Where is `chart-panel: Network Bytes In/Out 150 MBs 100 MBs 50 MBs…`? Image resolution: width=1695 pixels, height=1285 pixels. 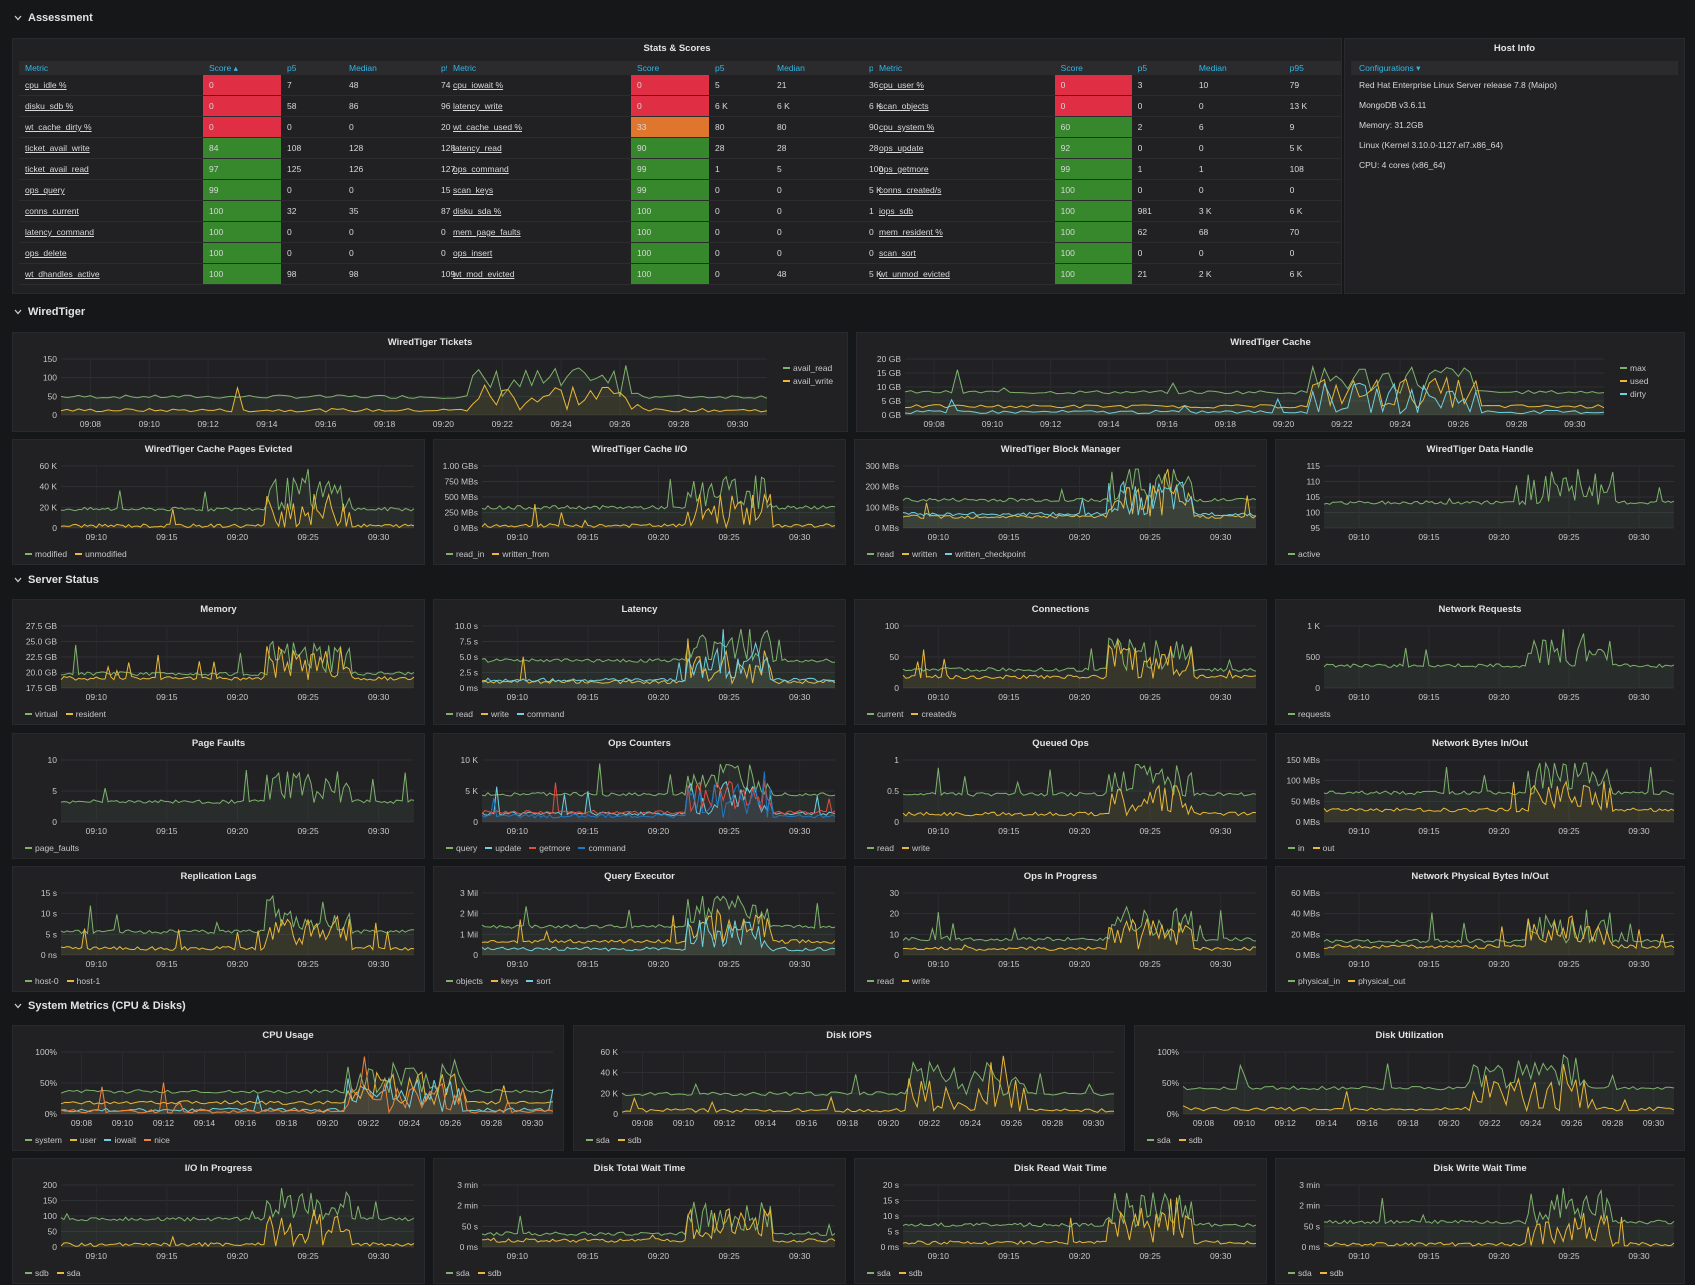
chart-panel: Network Bytes In/Out 150 MBs 100 MBs 50 MBs… is located at coordinates (1480, 796).